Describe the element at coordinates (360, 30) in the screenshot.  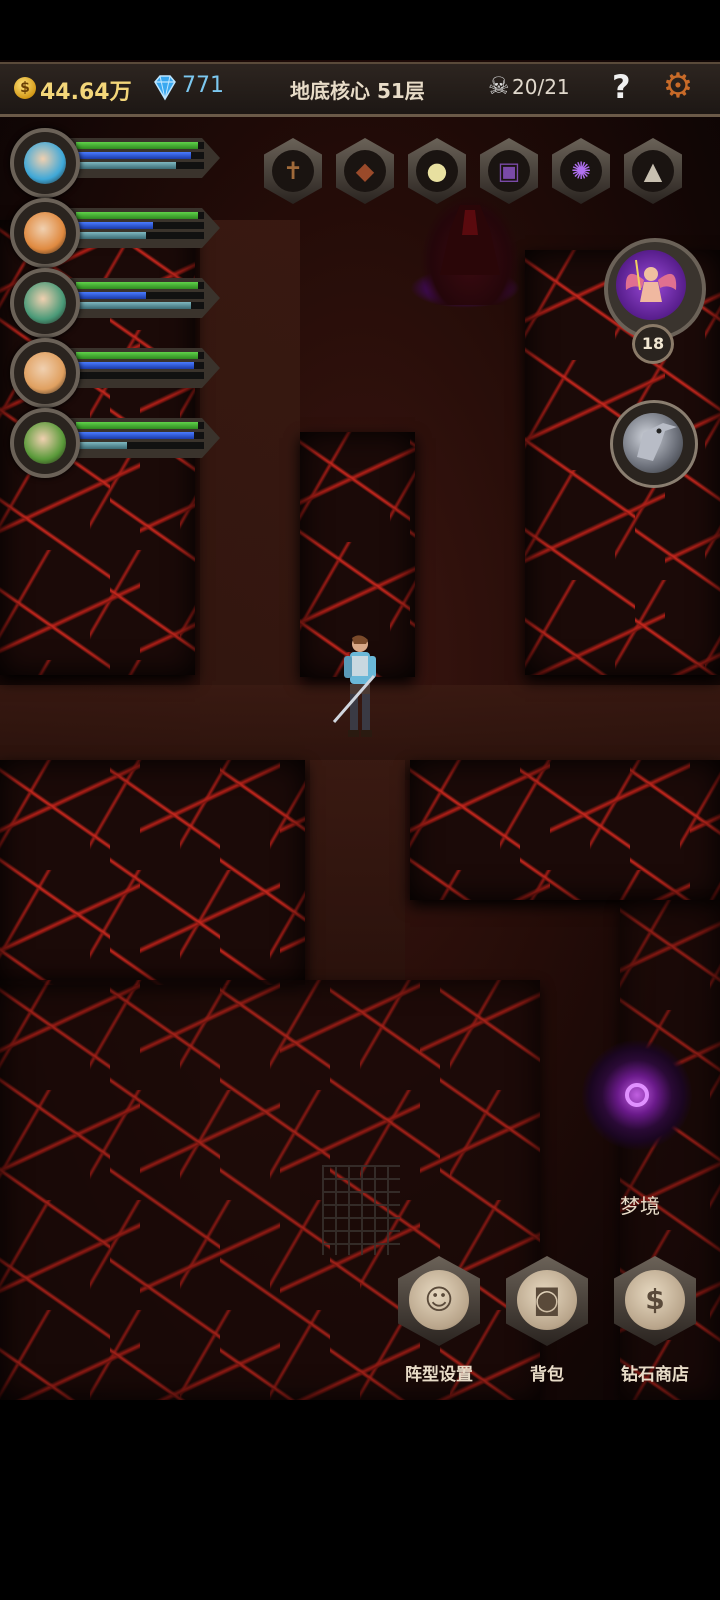
I see `status-bar-area` at that location.